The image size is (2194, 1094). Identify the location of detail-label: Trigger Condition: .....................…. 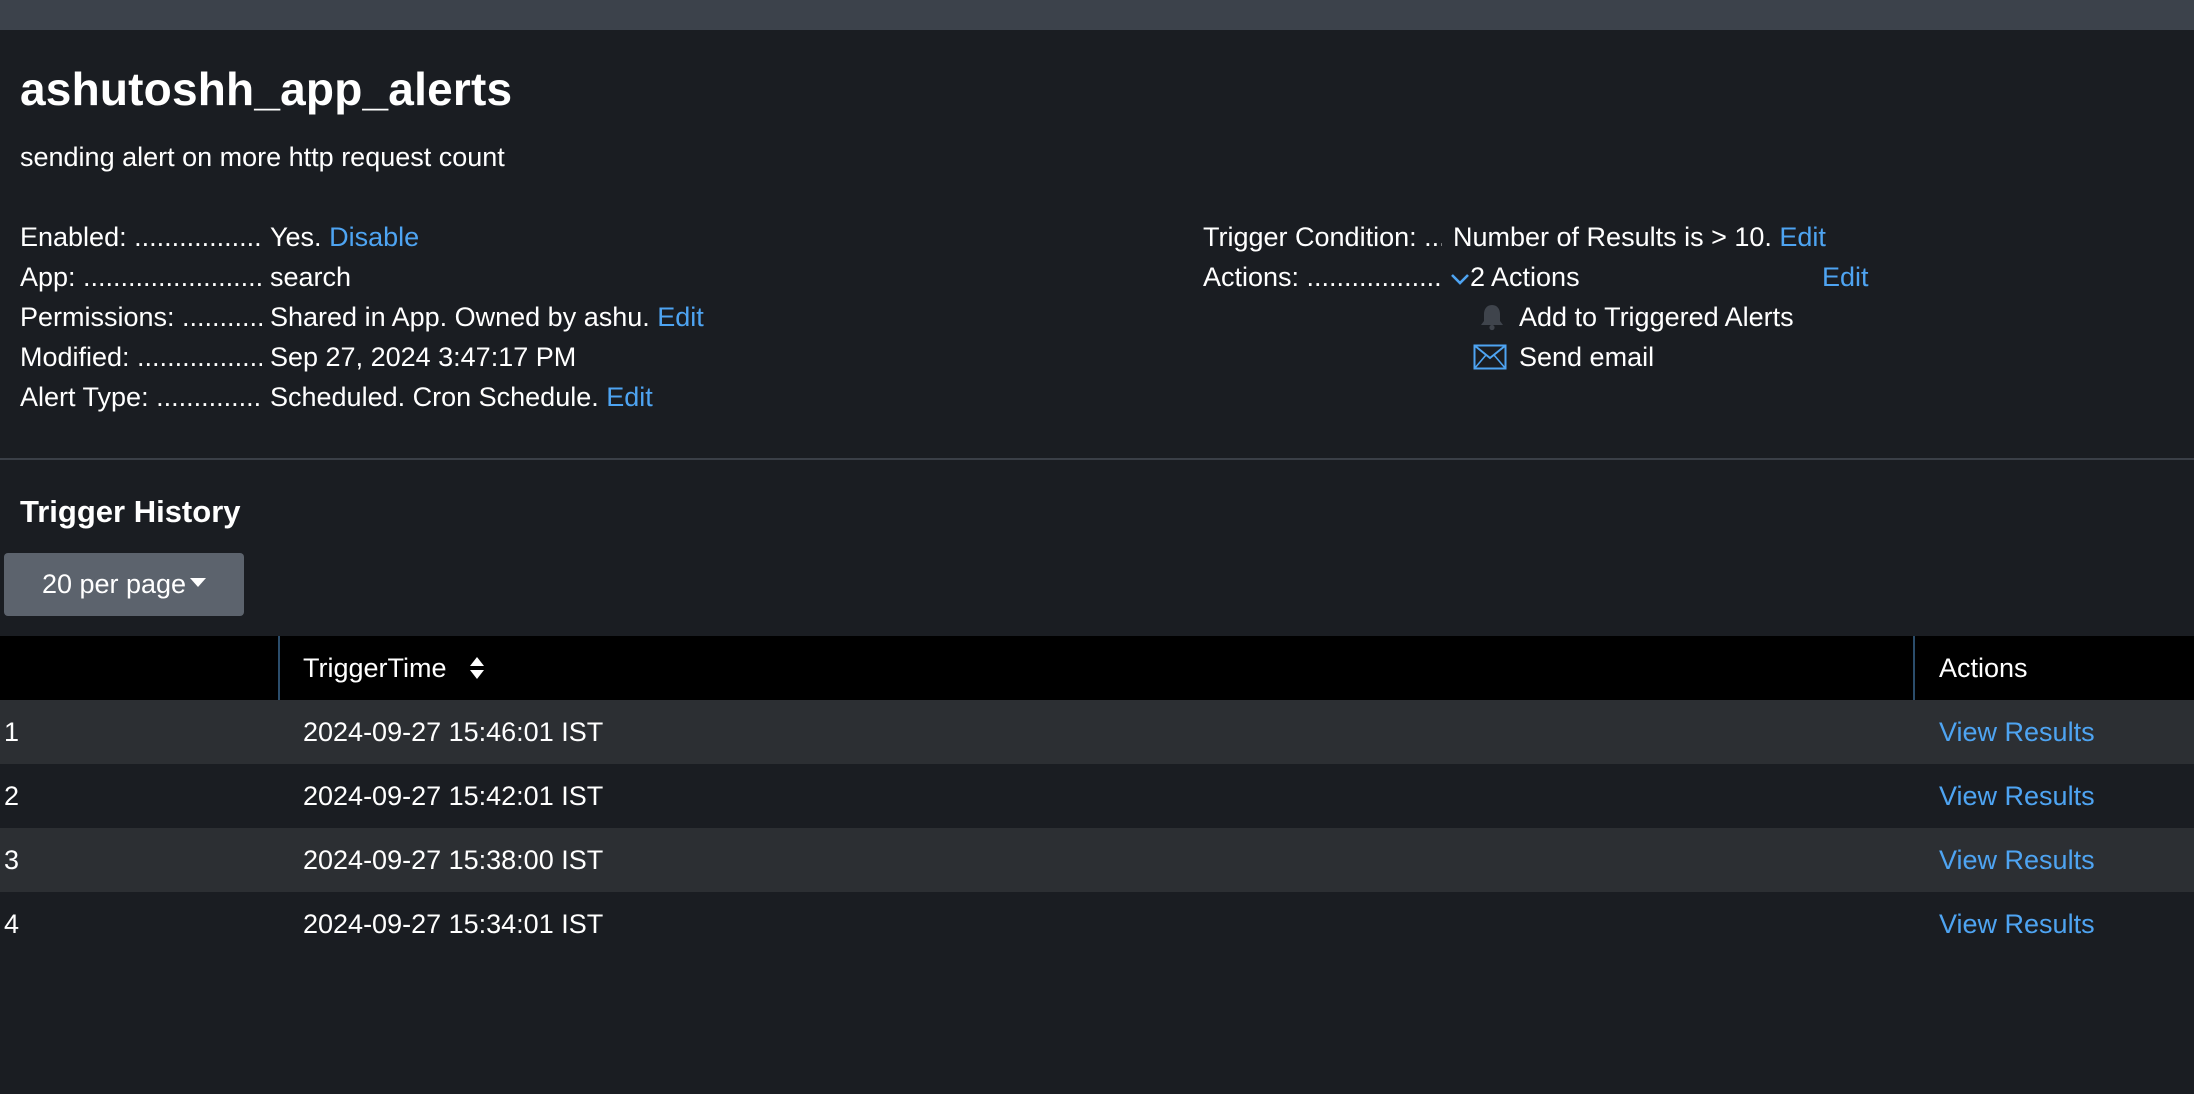
(1322, 237).